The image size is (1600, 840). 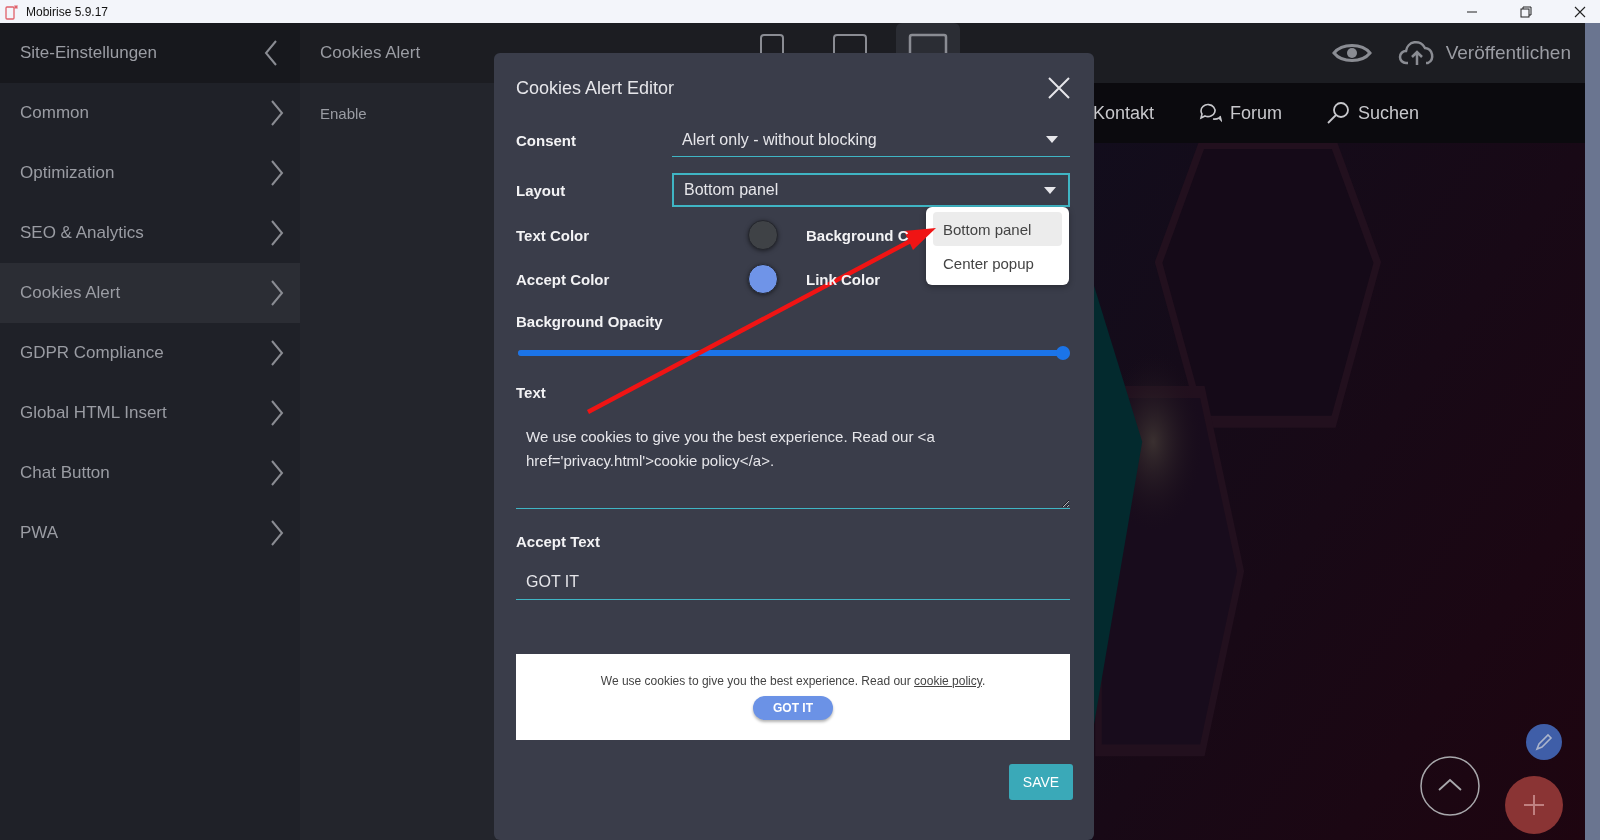 What do you see at coordinates (590, 321) in the screenshot?
I see `field-label: Background Opacity` at bounding box center [590, 321].